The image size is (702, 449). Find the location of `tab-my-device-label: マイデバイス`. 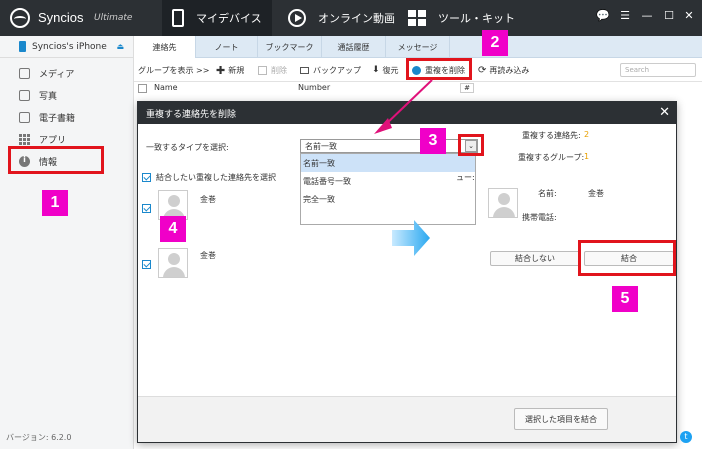

tab-my-device-label: マイデバイス is located at coordinates (229, 18).